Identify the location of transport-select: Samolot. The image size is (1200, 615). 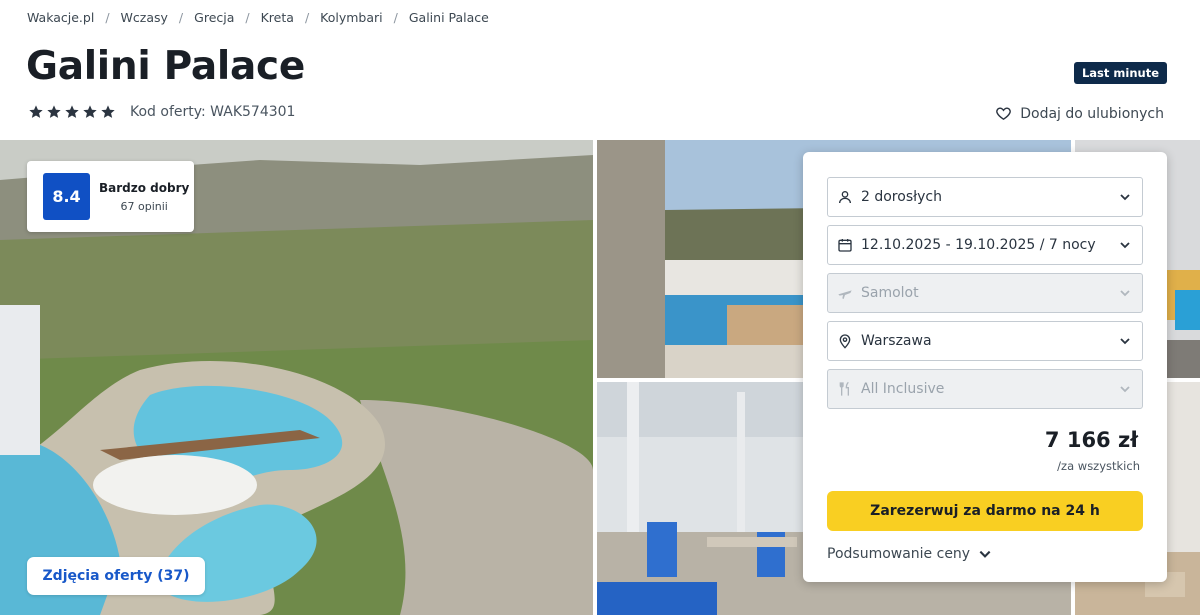
(985, 293).